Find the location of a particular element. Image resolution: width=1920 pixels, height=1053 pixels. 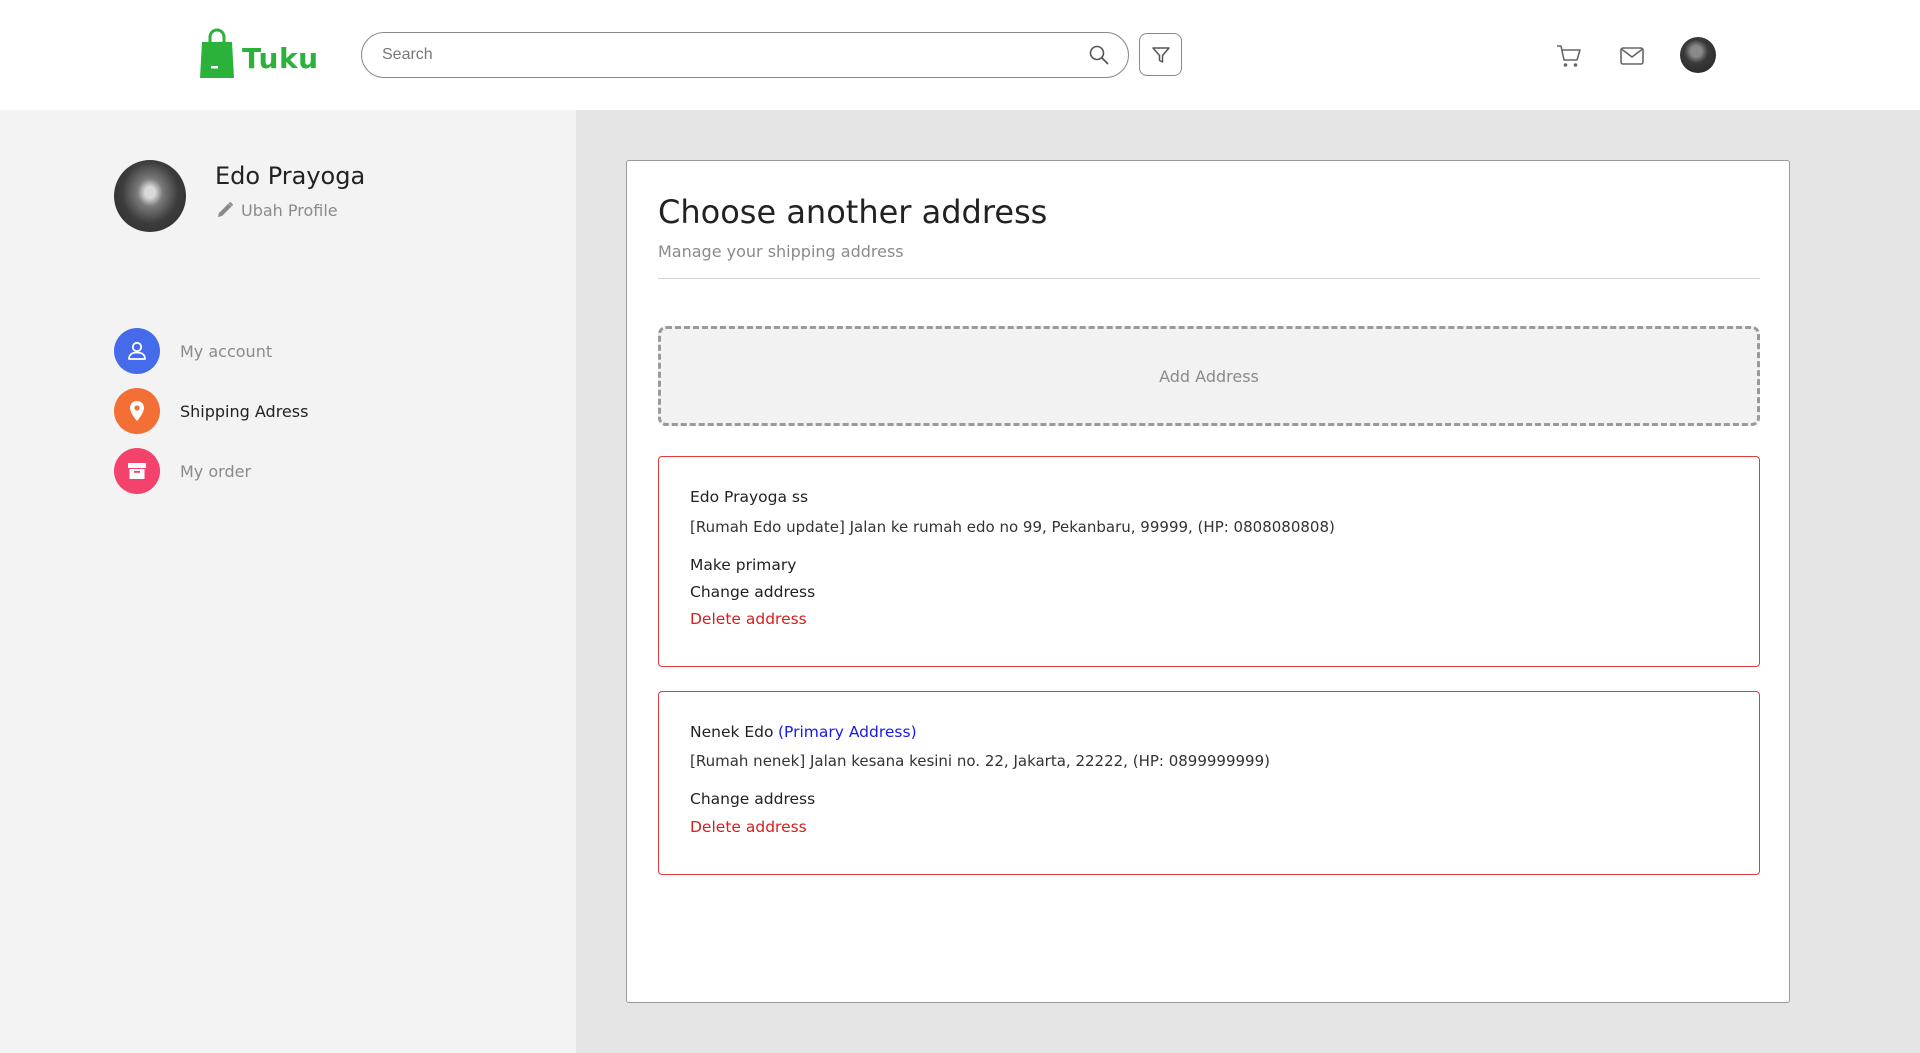

add-address-button: Add Address is located at coordinates (1209, 376).